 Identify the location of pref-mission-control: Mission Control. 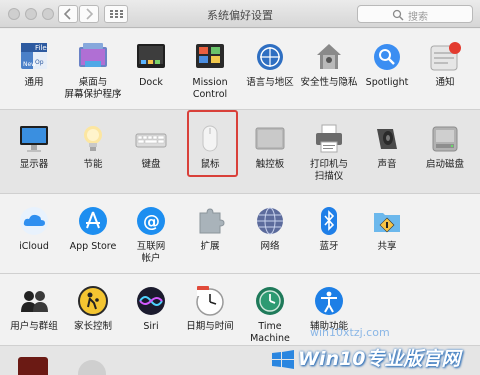
(210, 71).